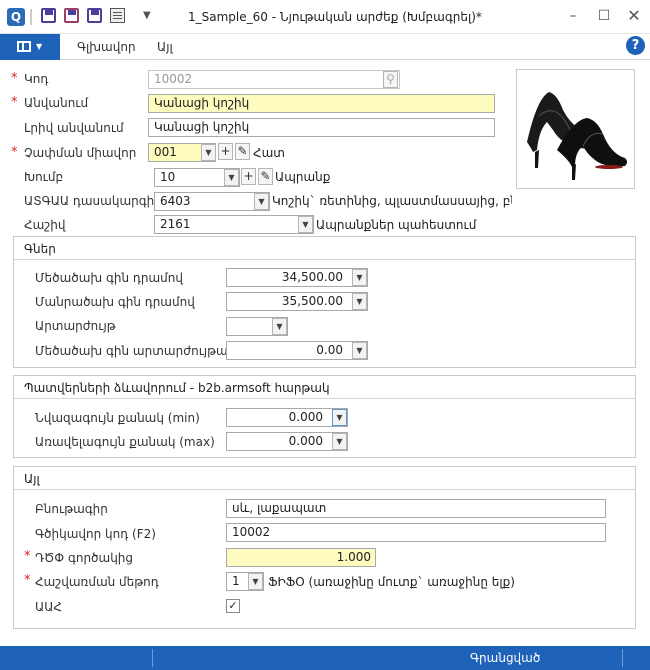 The height and width of the screenshot is (670, 650). Describe the element at coordinates (325, 658) in the screenshot. I see `status-bar: Գրանցված` at that location.